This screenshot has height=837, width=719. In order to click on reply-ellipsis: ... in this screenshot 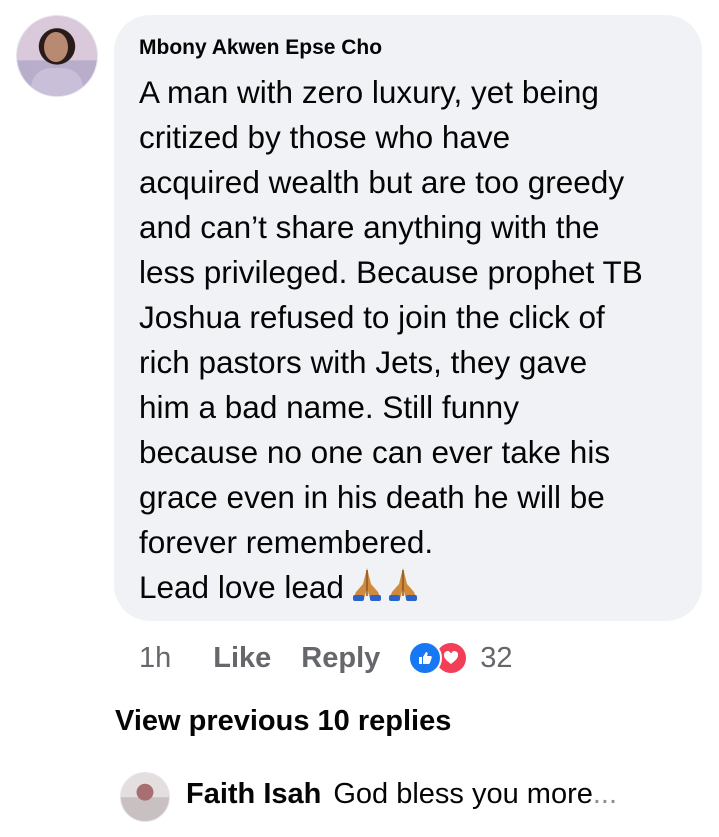, I will do `click(605, 794)`.